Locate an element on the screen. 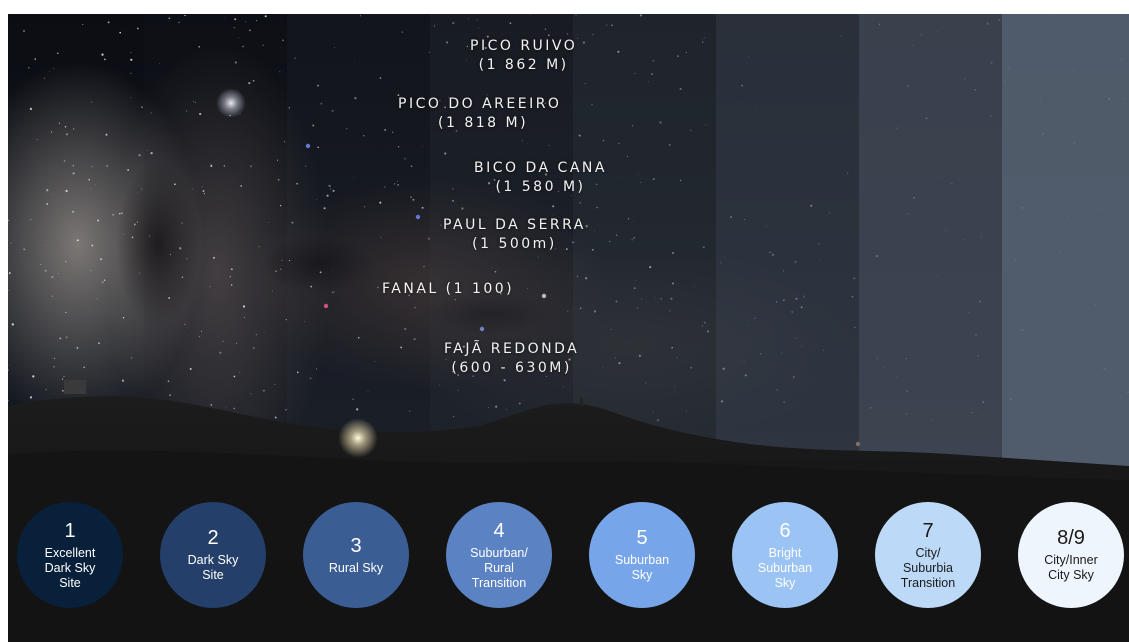  scale-number: 5 is located at coordinates (642, 538).